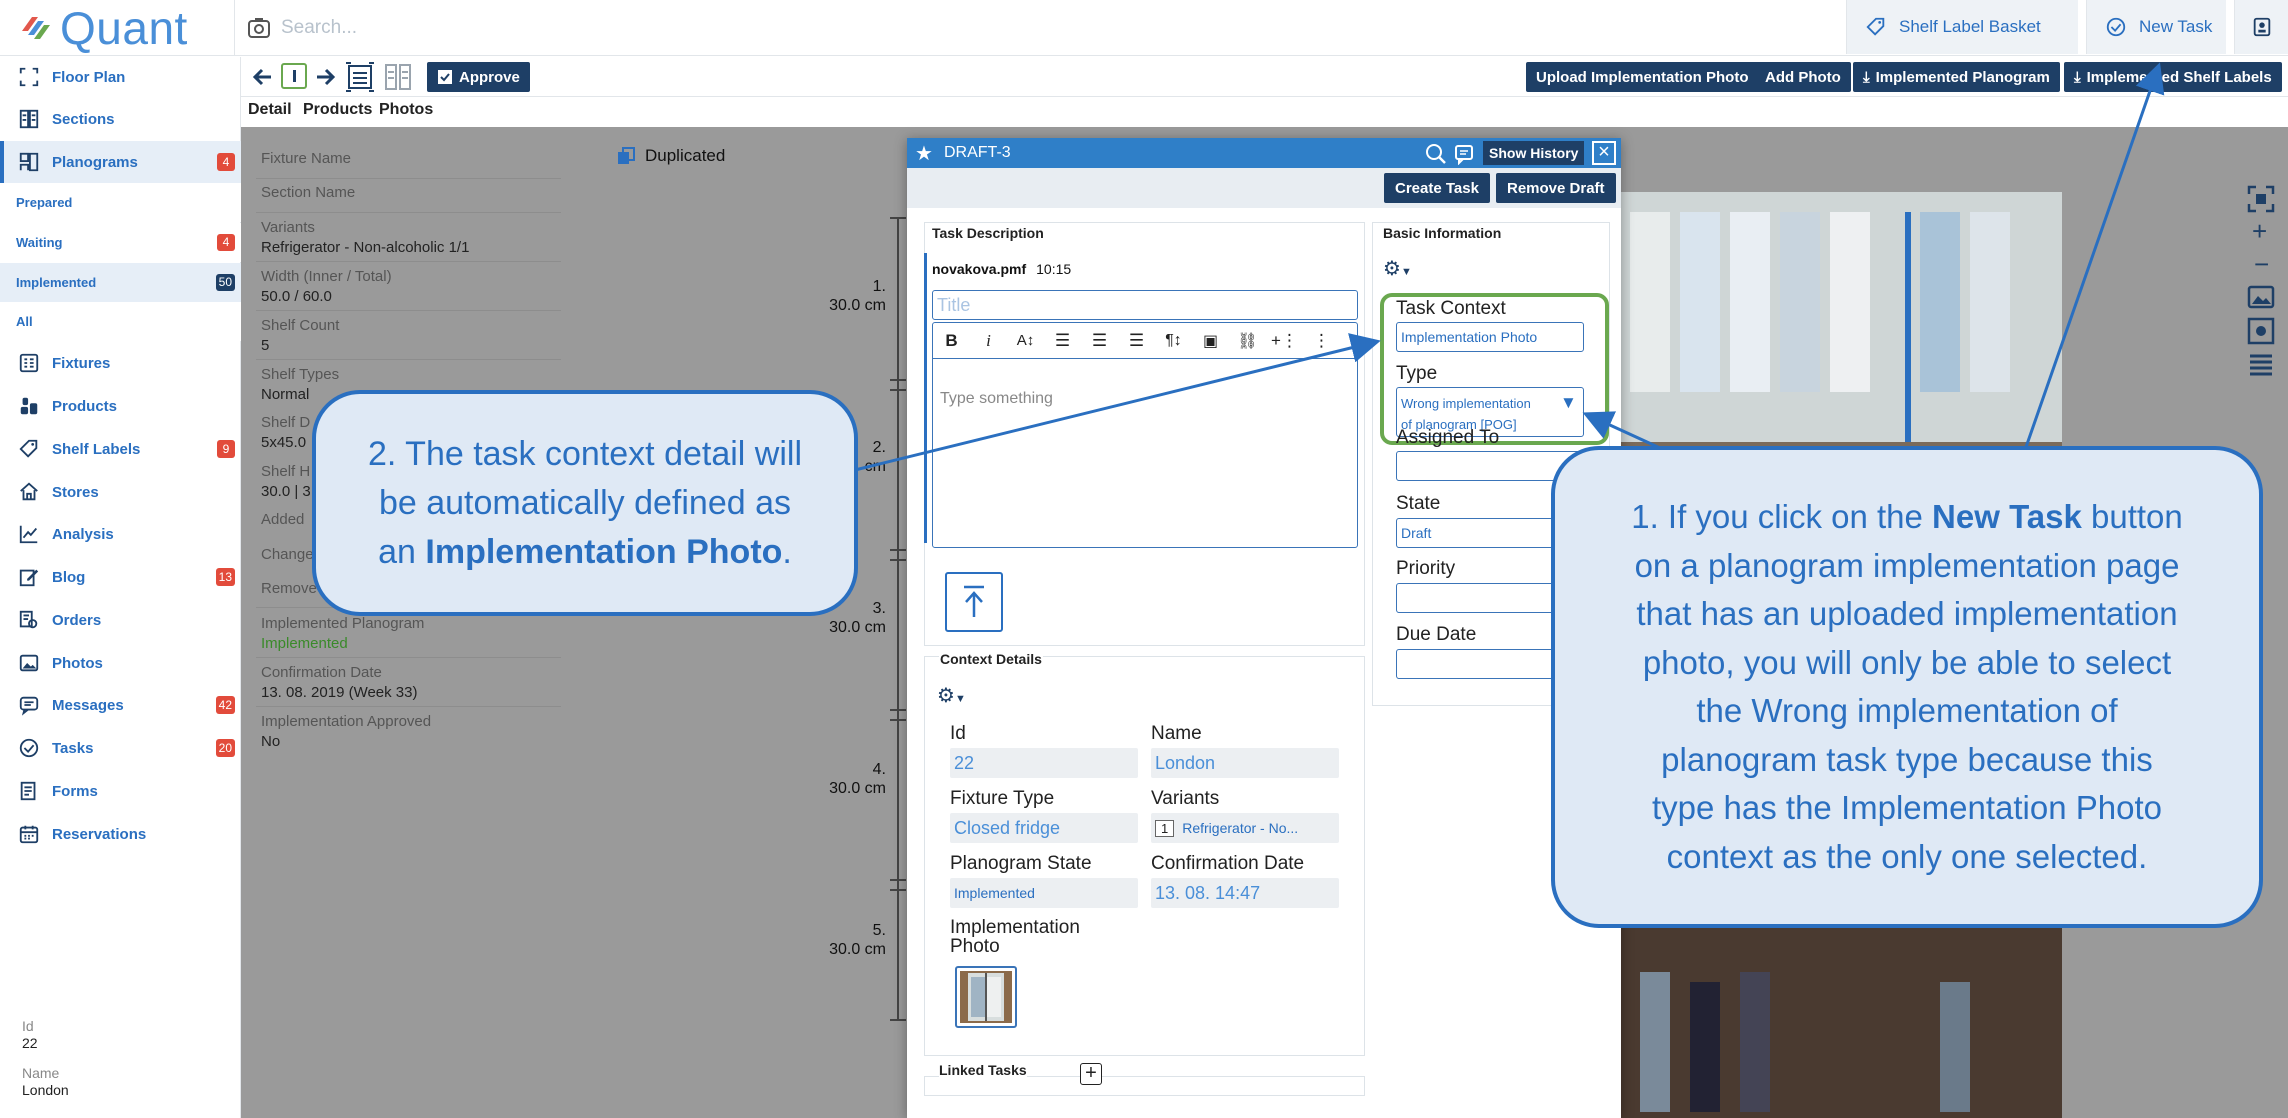  I want to click on duplicate-icon, so click(626, 155).